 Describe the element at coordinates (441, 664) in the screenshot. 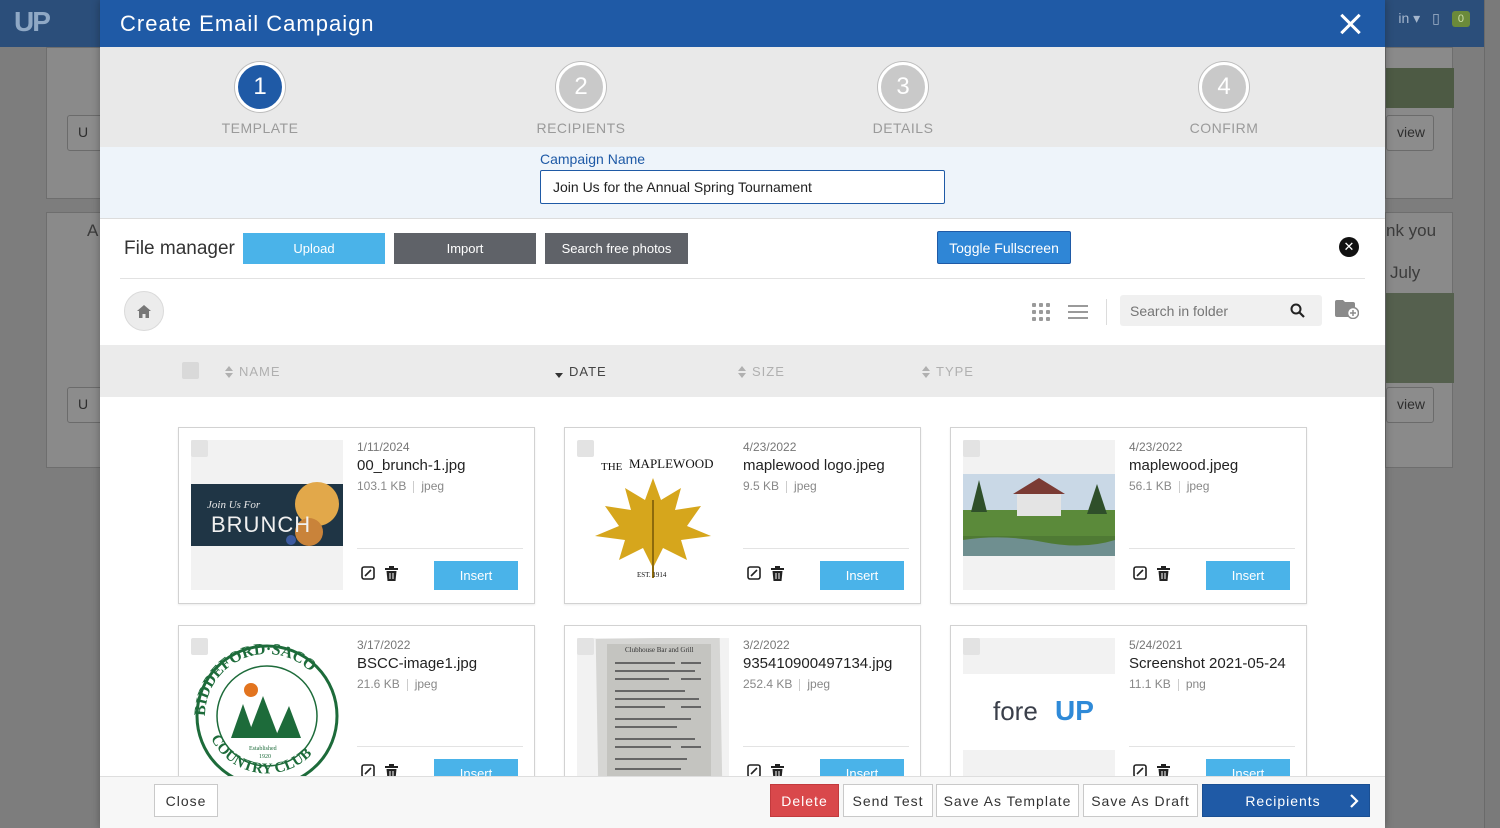

I see `file-meta: 3/17/2022 BSCC-image1.jpg 21.6 KB jpeg` at that location.